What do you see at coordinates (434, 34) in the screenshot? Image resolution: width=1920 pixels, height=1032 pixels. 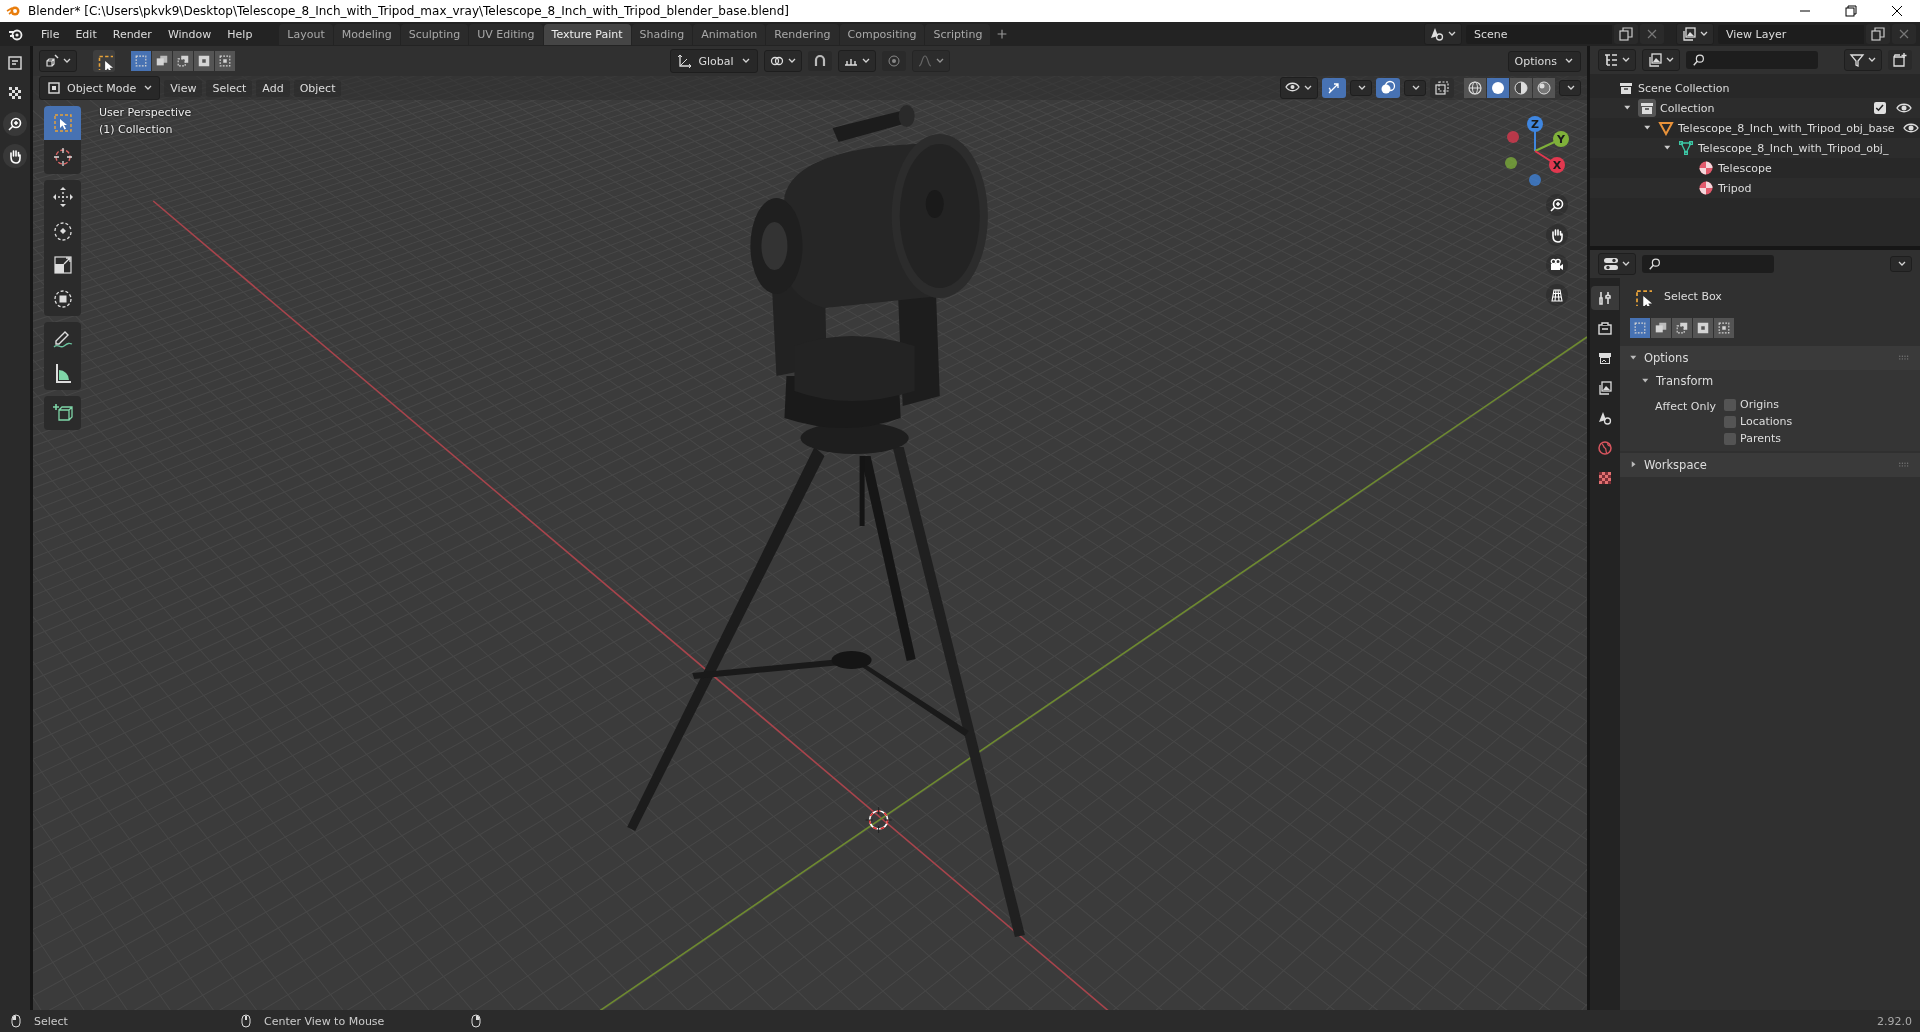 I see `workspace-tab: Sculpting` at bounding box center [434, 34].